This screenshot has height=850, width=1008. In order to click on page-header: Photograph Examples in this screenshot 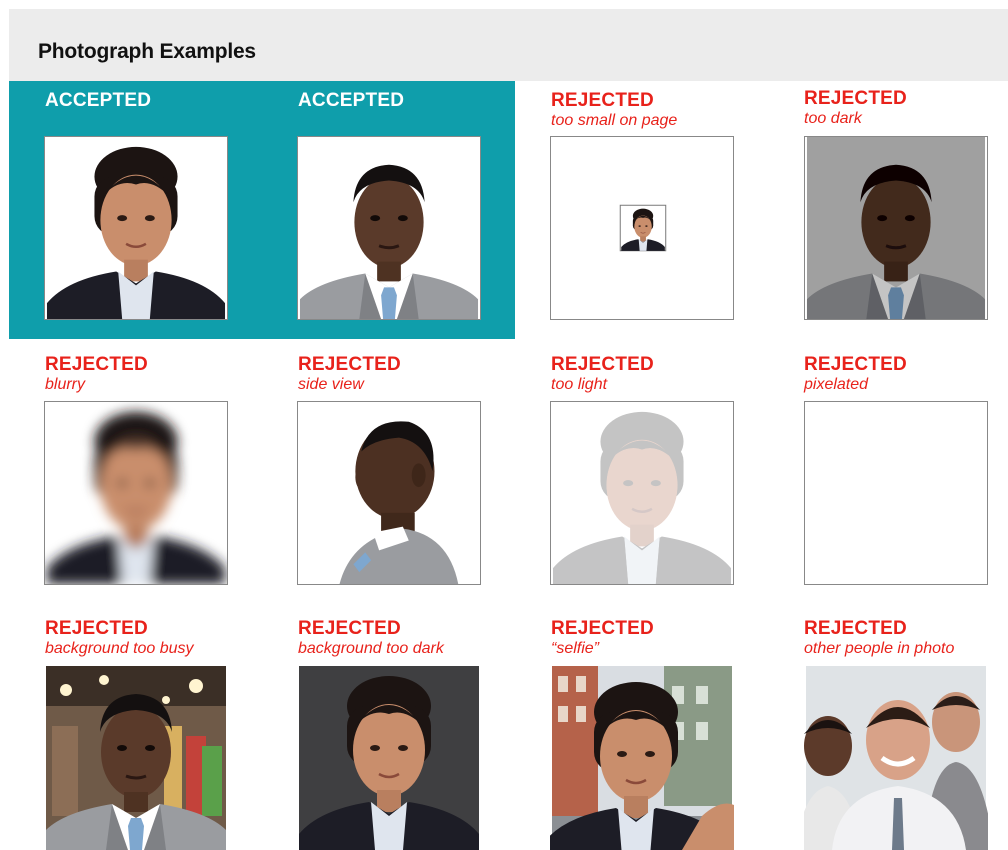, I will do `click(508, 45)`.